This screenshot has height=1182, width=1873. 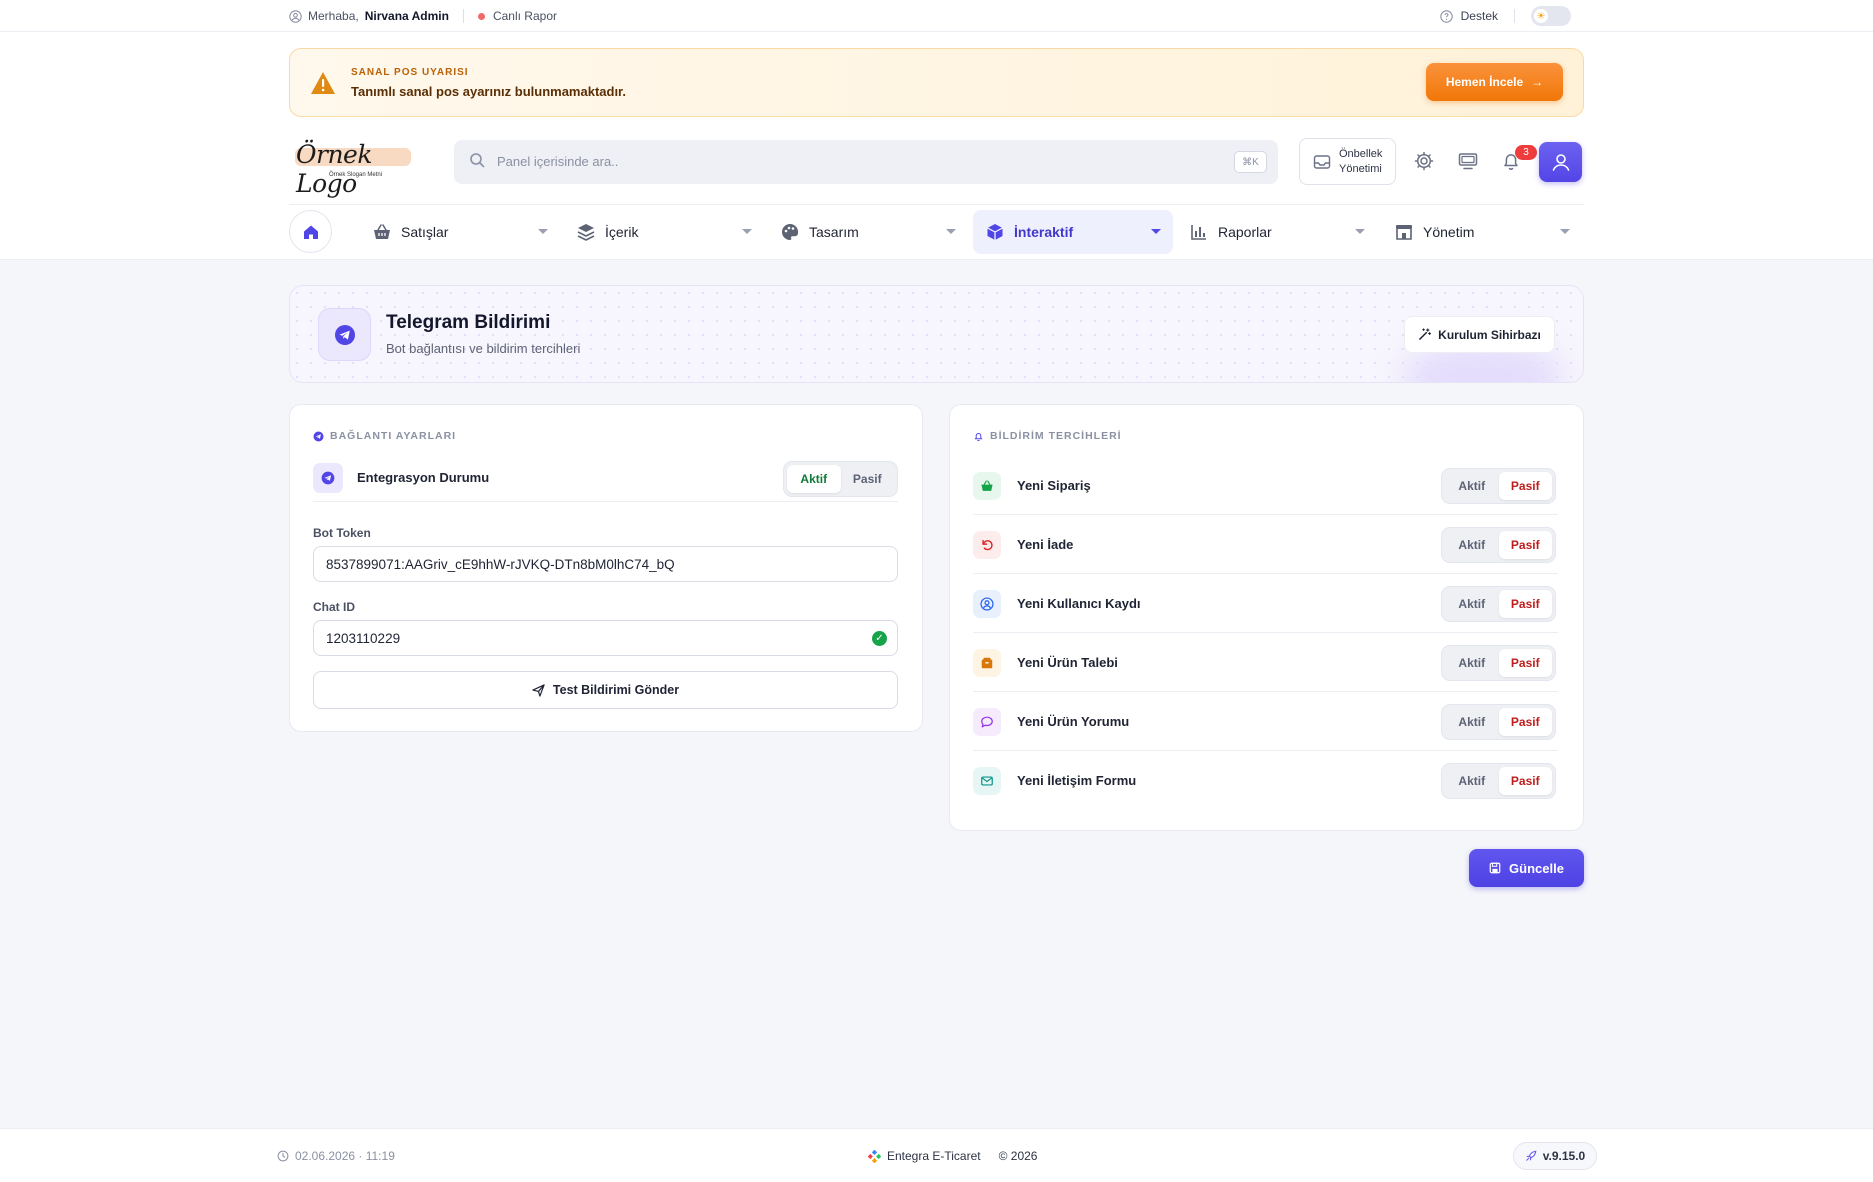 I want to click on live-report-link: Canlı Rapor, so click(x=525, y=16).